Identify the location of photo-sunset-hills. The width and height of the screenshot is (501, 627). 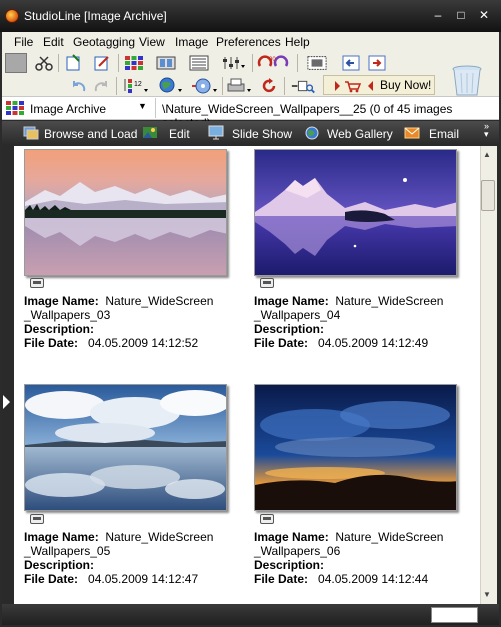
(355, 447).